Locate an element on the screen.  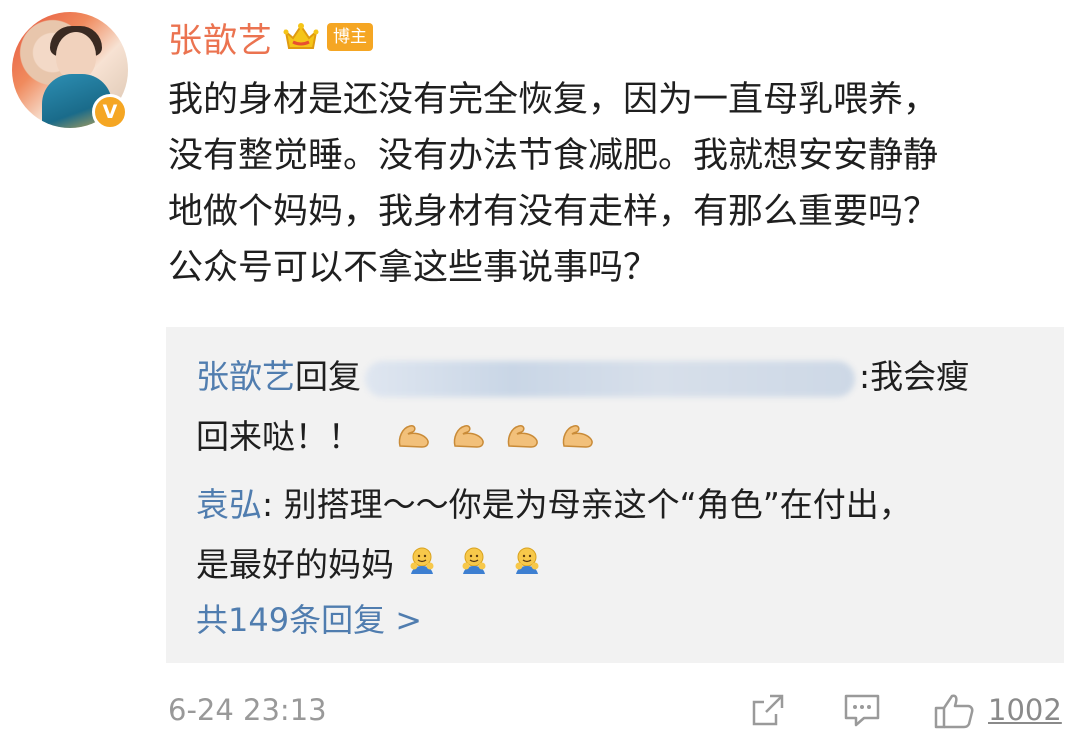
reply-item: 张歆艺回复 :我会瘦 回来哒！！ is located at coordinates (582, 408).